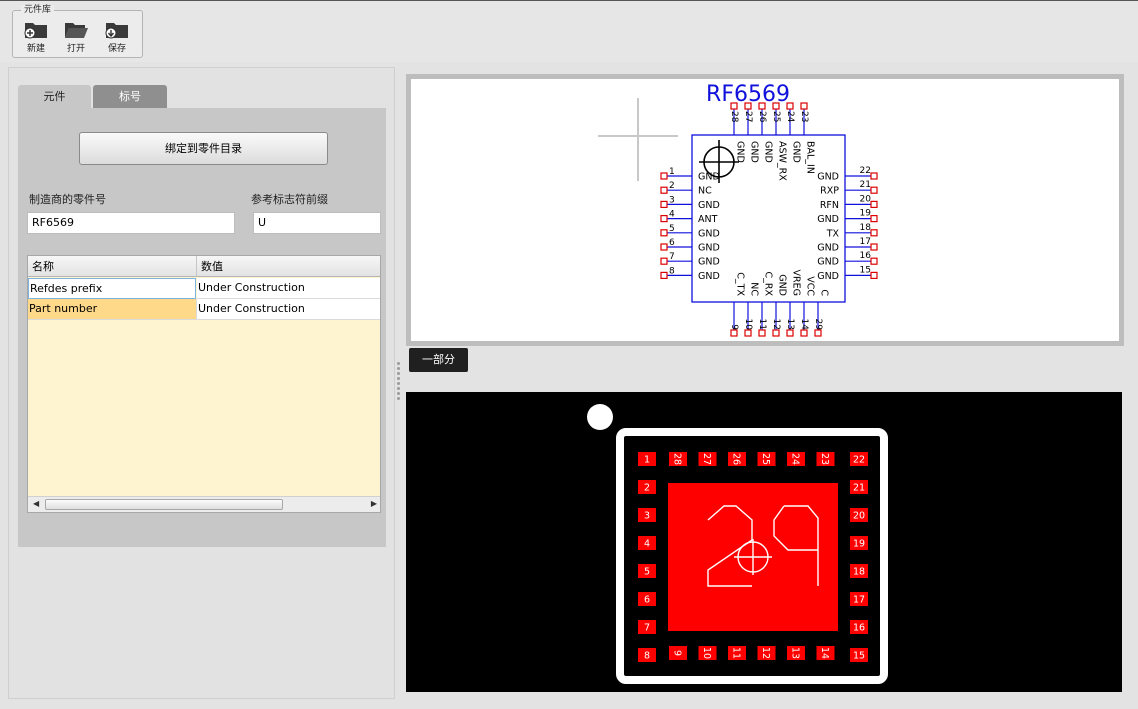 This screenshot has width=1138, height=709. Describe the element at coordinates (672, 200) in the screenshot. I see `pin-number: 3` at that location.